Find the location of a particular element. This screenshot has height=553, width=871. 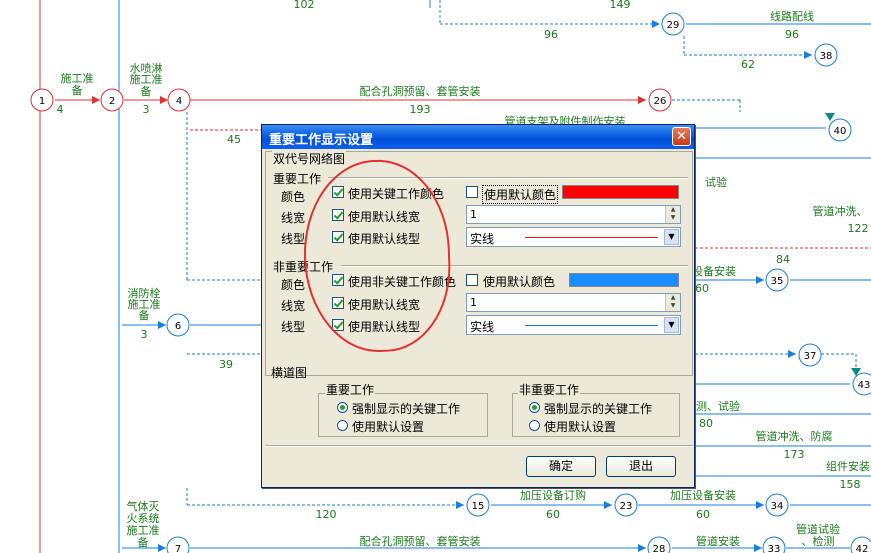

important-default-width-checkbox is located at coordinates (338, 215).